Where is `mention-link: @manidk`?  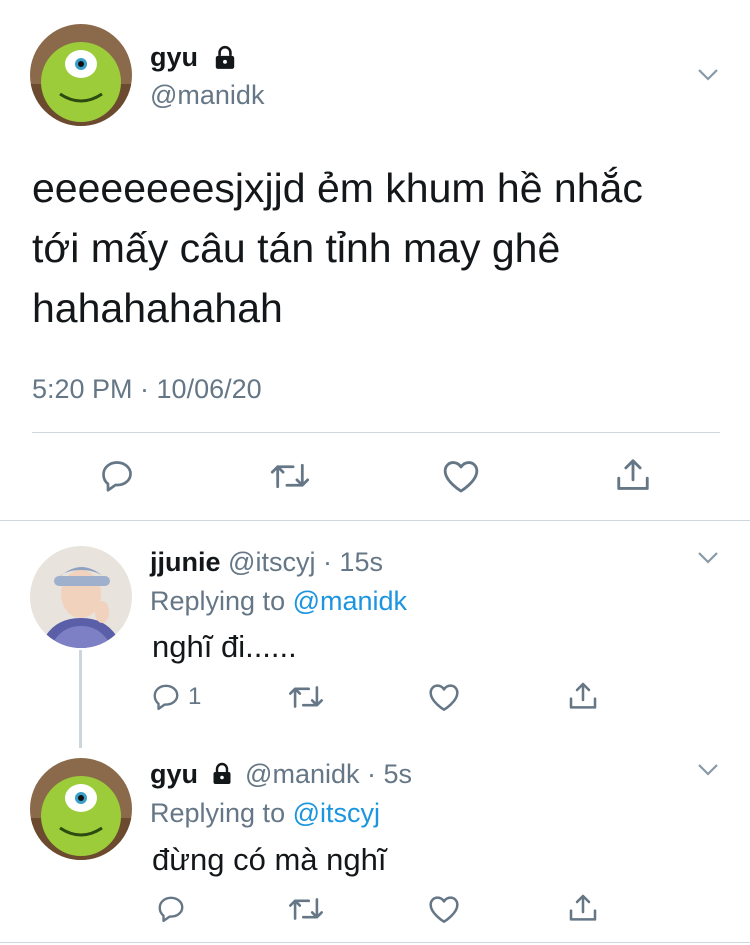
mention-link: @manidk is located at coordinates (350, 601).